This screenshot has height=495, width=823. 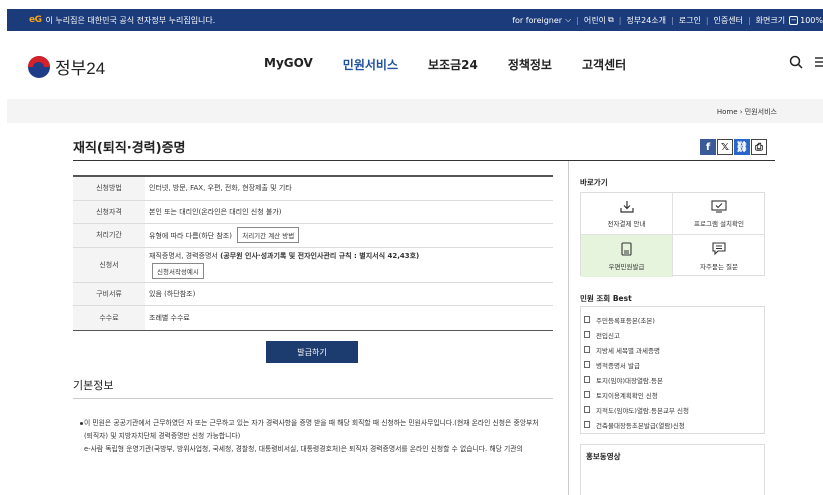 I want to click on x-icon: 𝕏, so click(x=725, y=147).